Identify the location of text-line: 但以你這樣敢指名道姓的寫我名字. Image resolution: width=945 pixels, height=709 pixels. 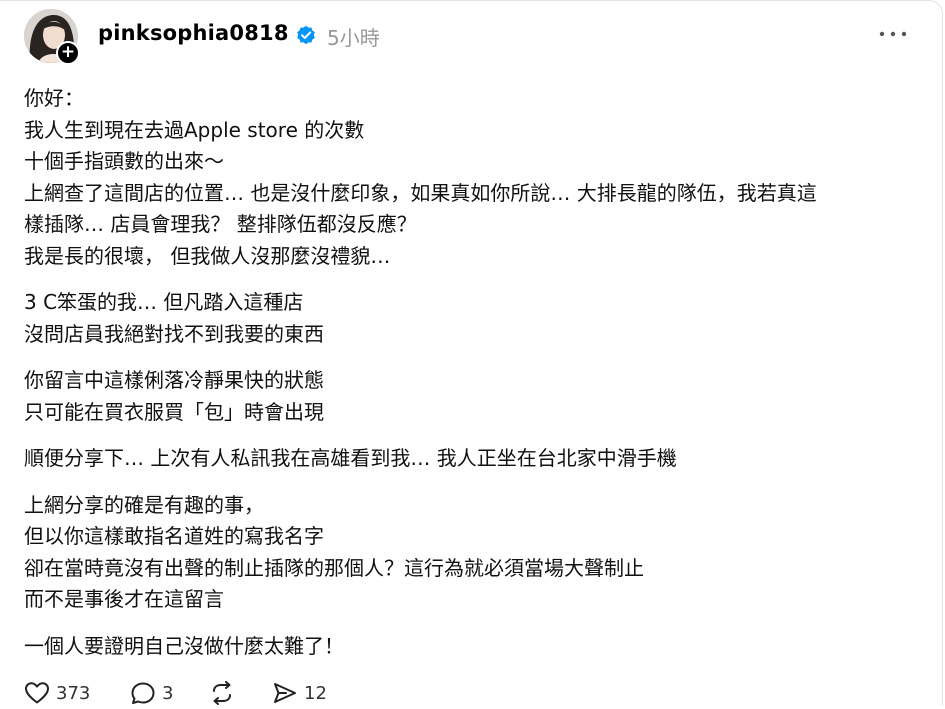
(174, 536).